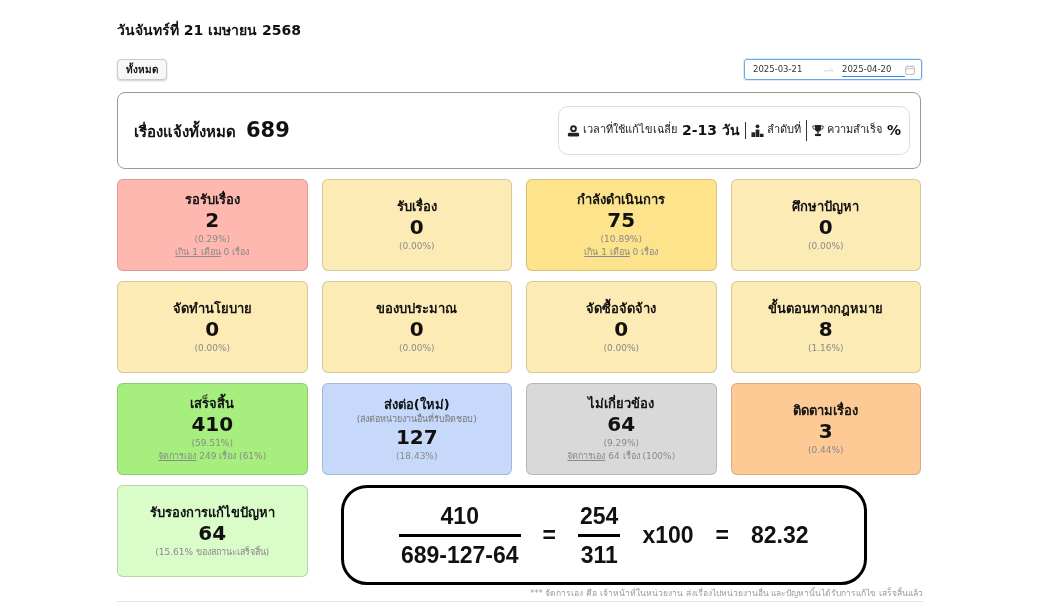 Image resolution: width=1051 pixels, height=607 pixels. What do you see at coordinates (621, 199) in the screenshot?
I see `card-title: กำลังดำเนินการ` at bounding box center [621, 199].